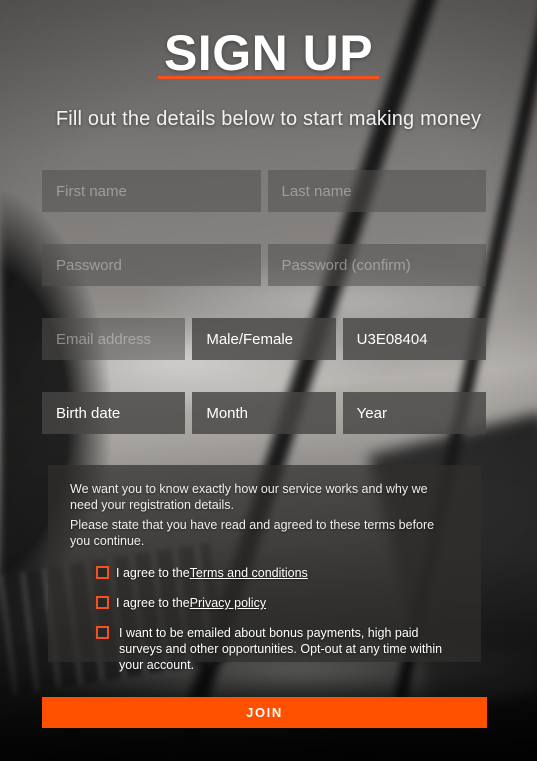 The height and width of the screenshot is (761, 537). I want to click on consent-prefix-privacy: I agree to the, so click(153, 603).